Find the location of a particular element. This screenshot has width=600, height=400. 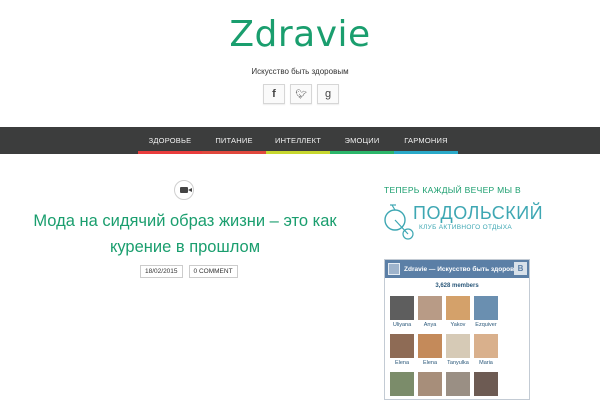

nav-item: ГАРМОНИЯ is located at coordinates (426, 140).